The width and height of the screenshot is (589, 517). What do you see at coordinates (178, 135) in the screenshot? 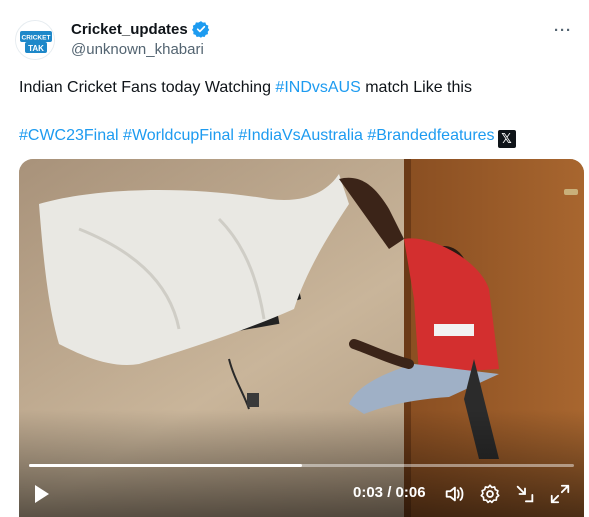
I see `hashtag-worldcupfinal: #WorldcupFinal` at bounding box center [178, 135].